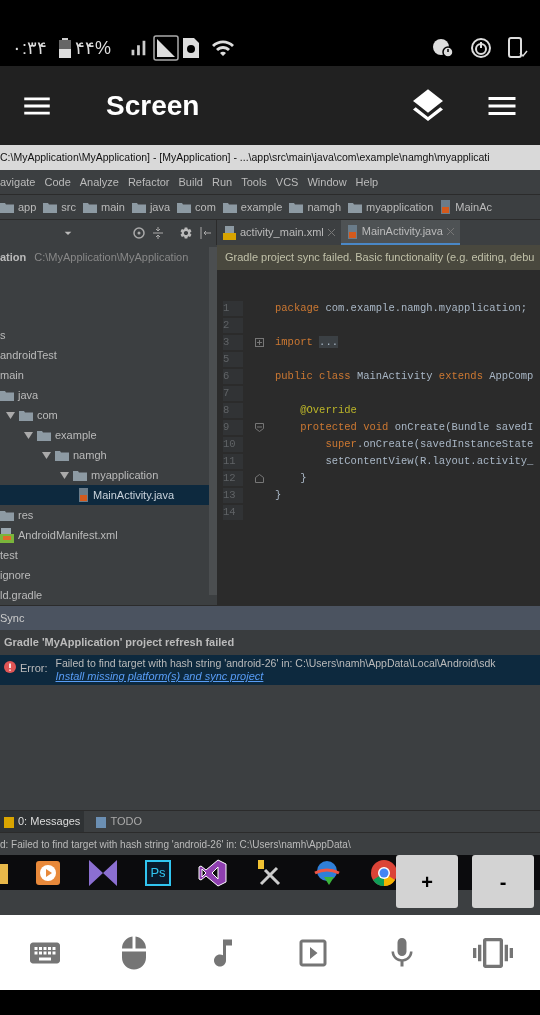 This screenshot has height=1015, width=540. What do you see at coordinates (104, 535) in the screenshot?
I see `tree-item: AndroidManifest.xml` at bounding box center [104, 535].